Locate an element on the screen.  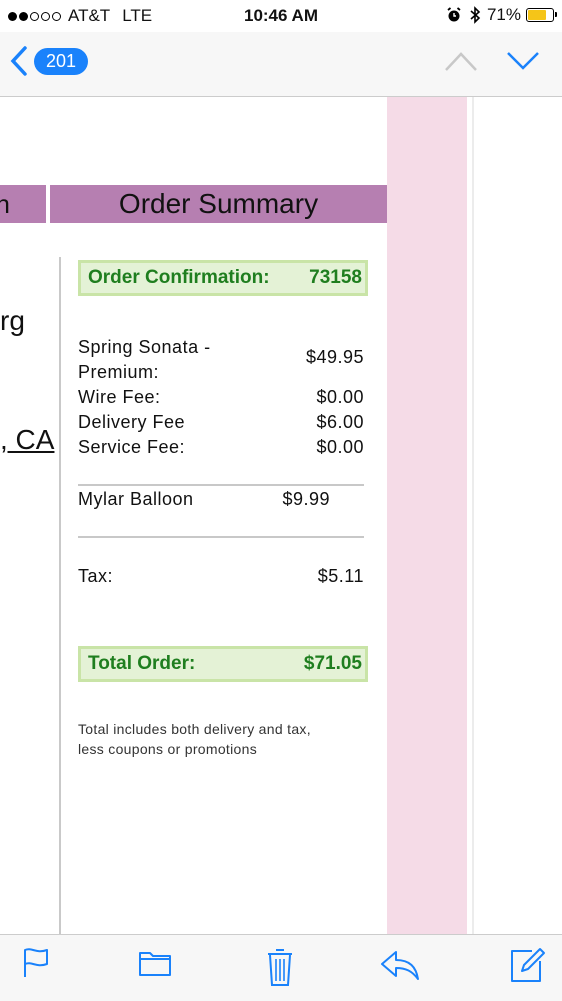
order-confirmation-box: Order Confirmation: 73158 is located at coordinates (223, 278).